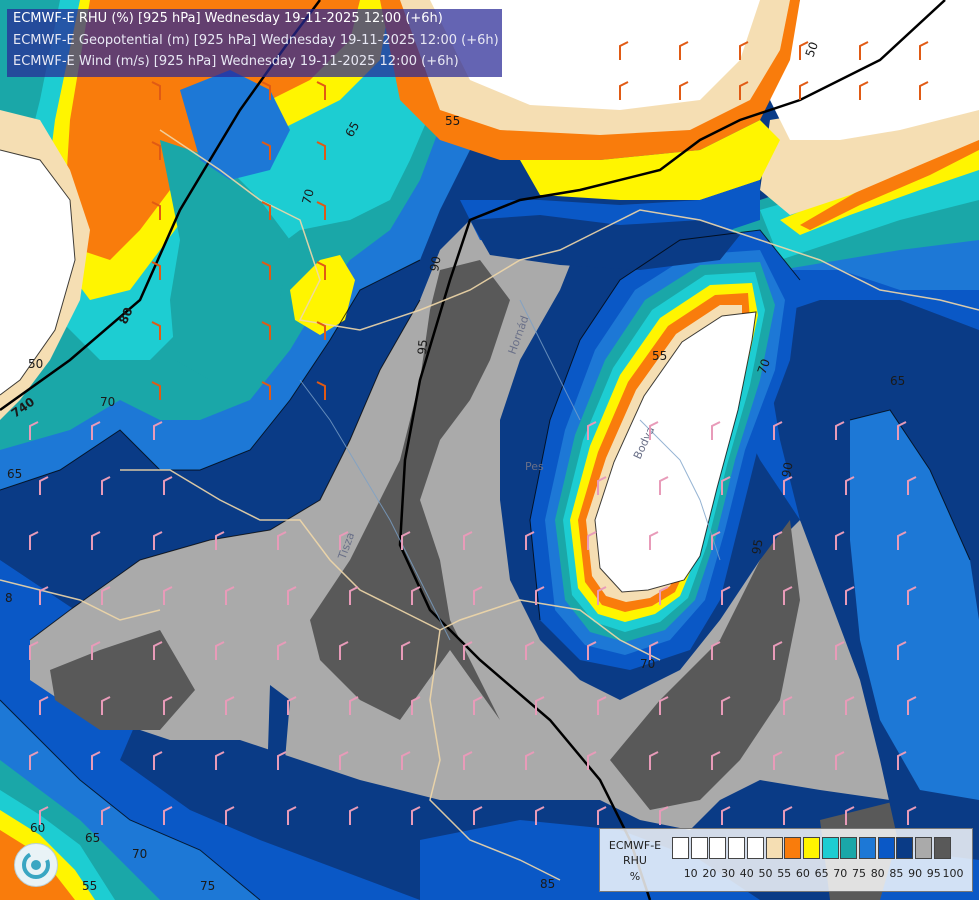 This screenshot has height=900, width=979. I want to click on legend-tick-label: 30, so click(728, 873).